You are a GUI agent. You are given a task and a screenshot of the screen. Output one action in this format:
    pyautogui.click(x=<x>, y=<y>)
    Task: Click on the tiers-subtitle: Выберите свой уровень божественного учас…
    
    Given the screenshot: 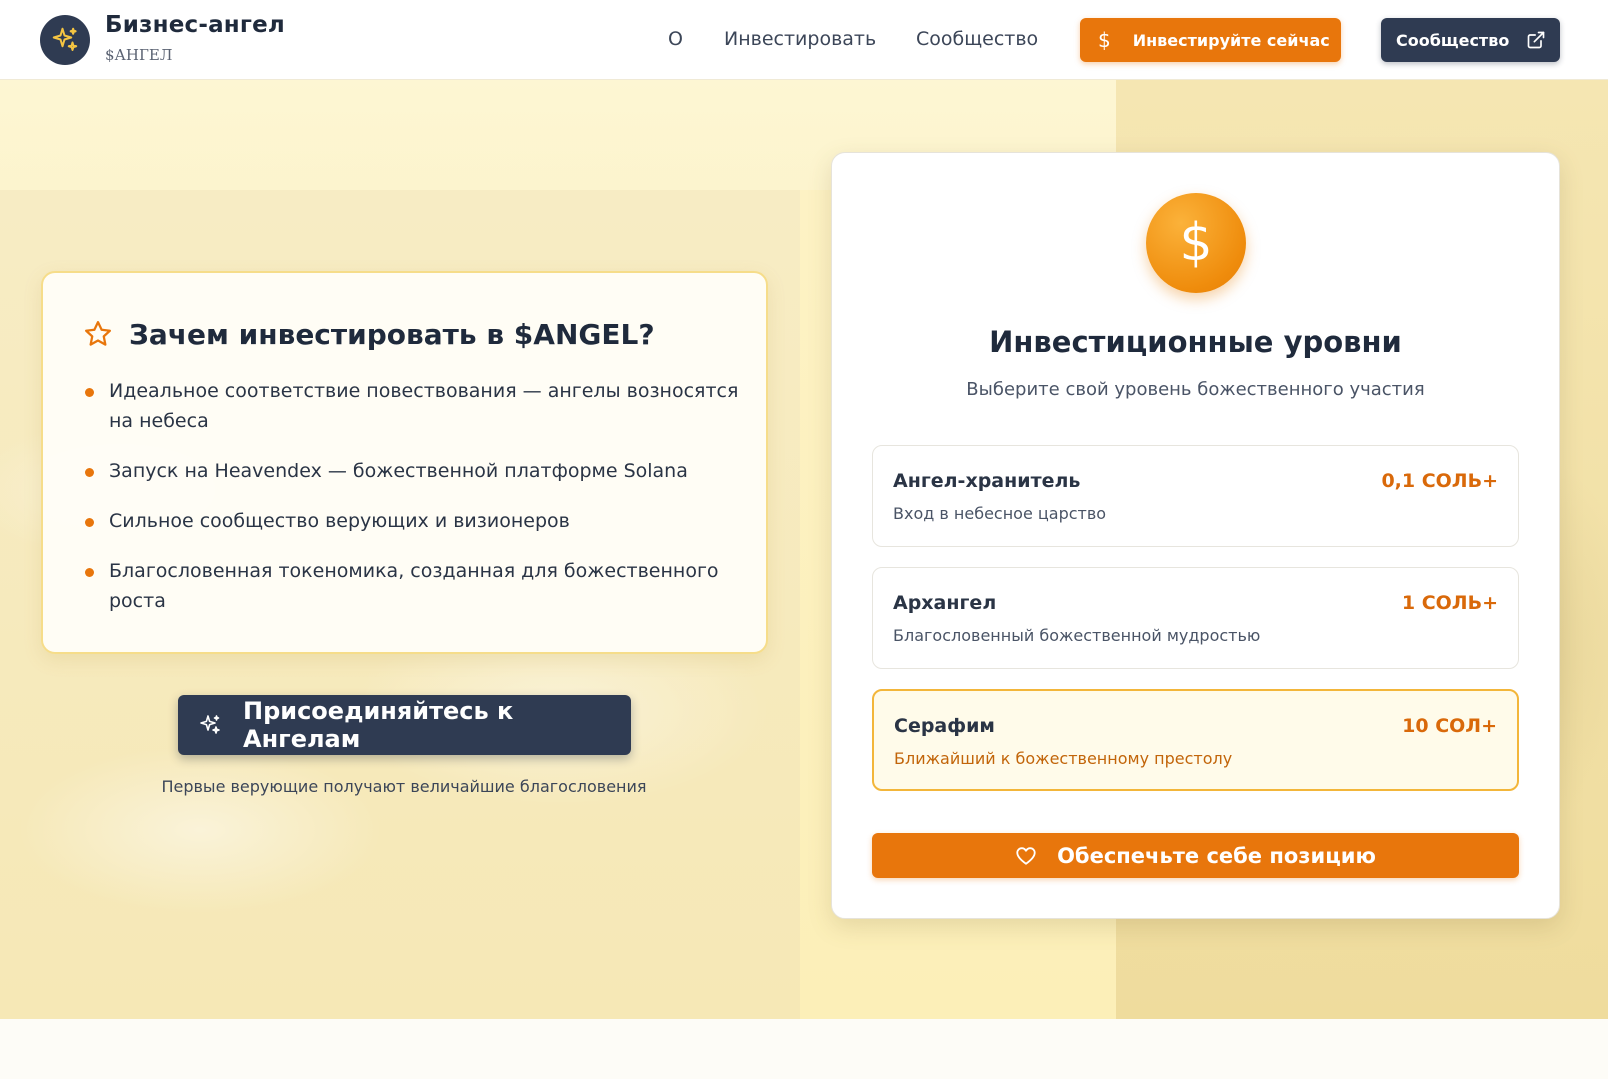 What is the action you would take?
    pyautogui.click(x=1195, y=389)
    